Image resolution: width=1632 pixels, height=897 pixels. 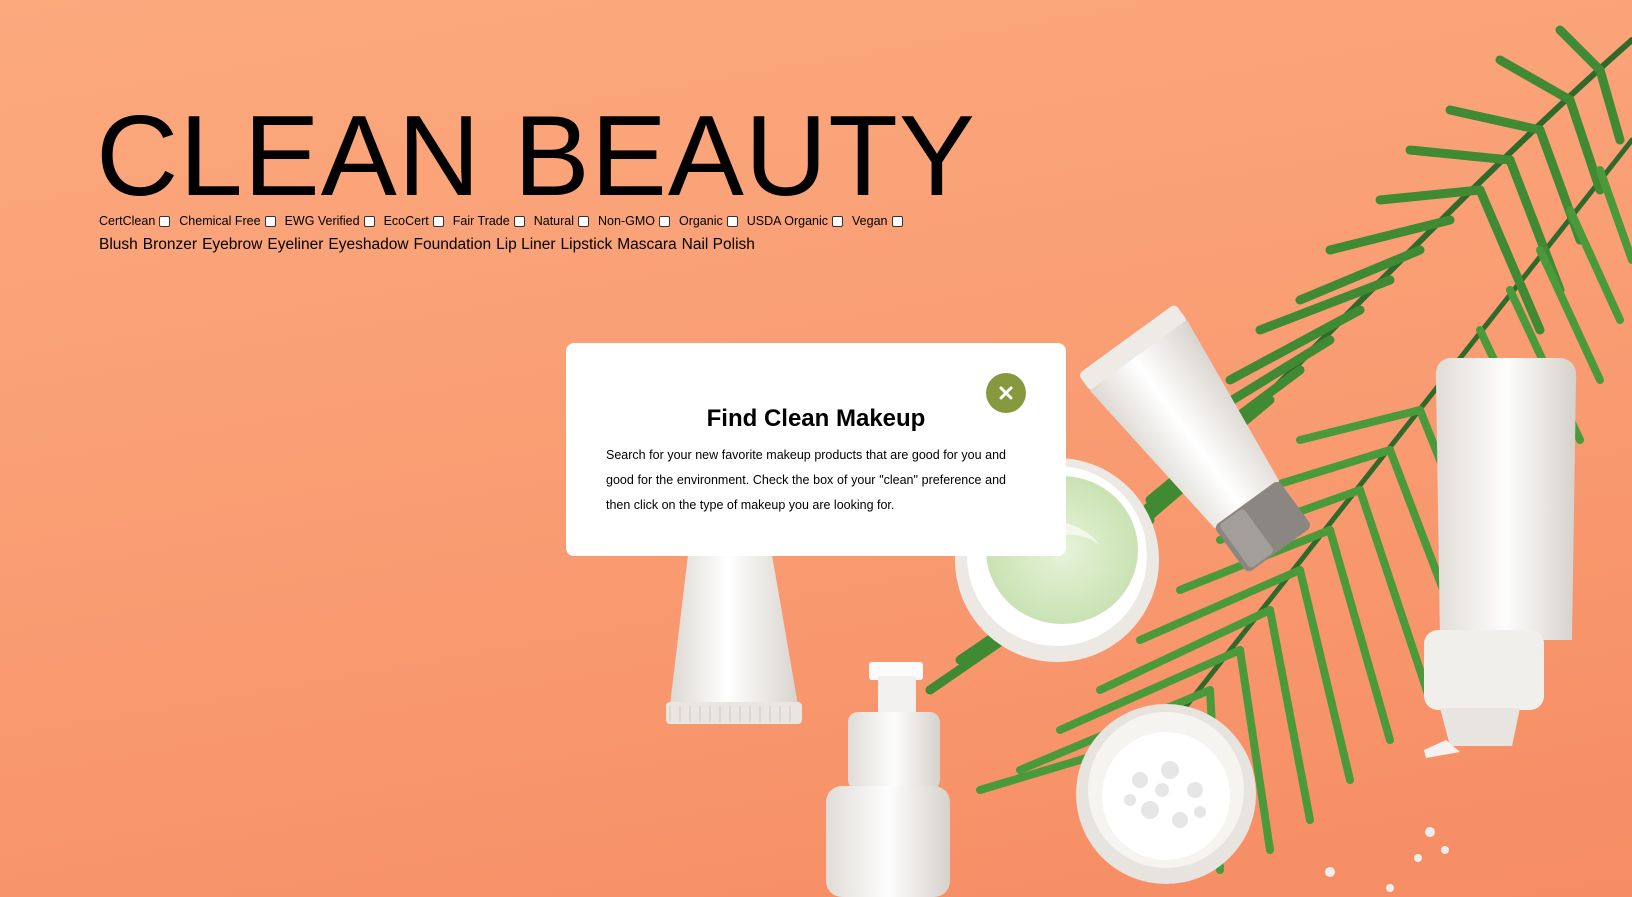 What do you see at coordinates (554, 221) in the screenshot?
I see `filter-label: Natural` at bounding box center [554, 221].